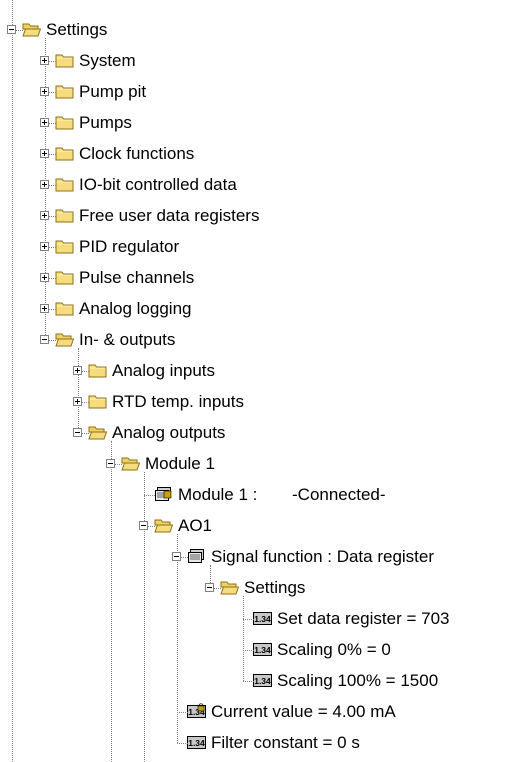 The image size is (509, 762). I want to click on tree-item-io-bit-controlled-data: IO-bit controlled data, so click(254, 185).